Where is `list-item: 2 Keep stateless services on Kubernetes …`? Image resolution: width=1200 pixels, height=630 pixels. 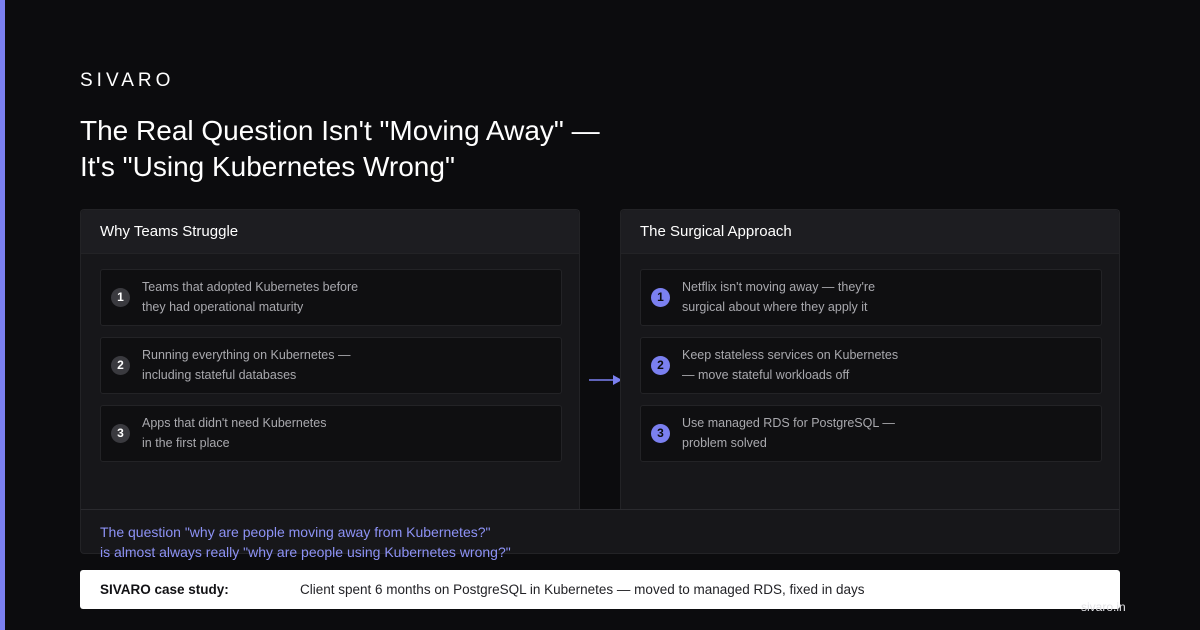
list-item: 2 Keep stateless services on Kubernetes … is located at coordinates (871, 365).